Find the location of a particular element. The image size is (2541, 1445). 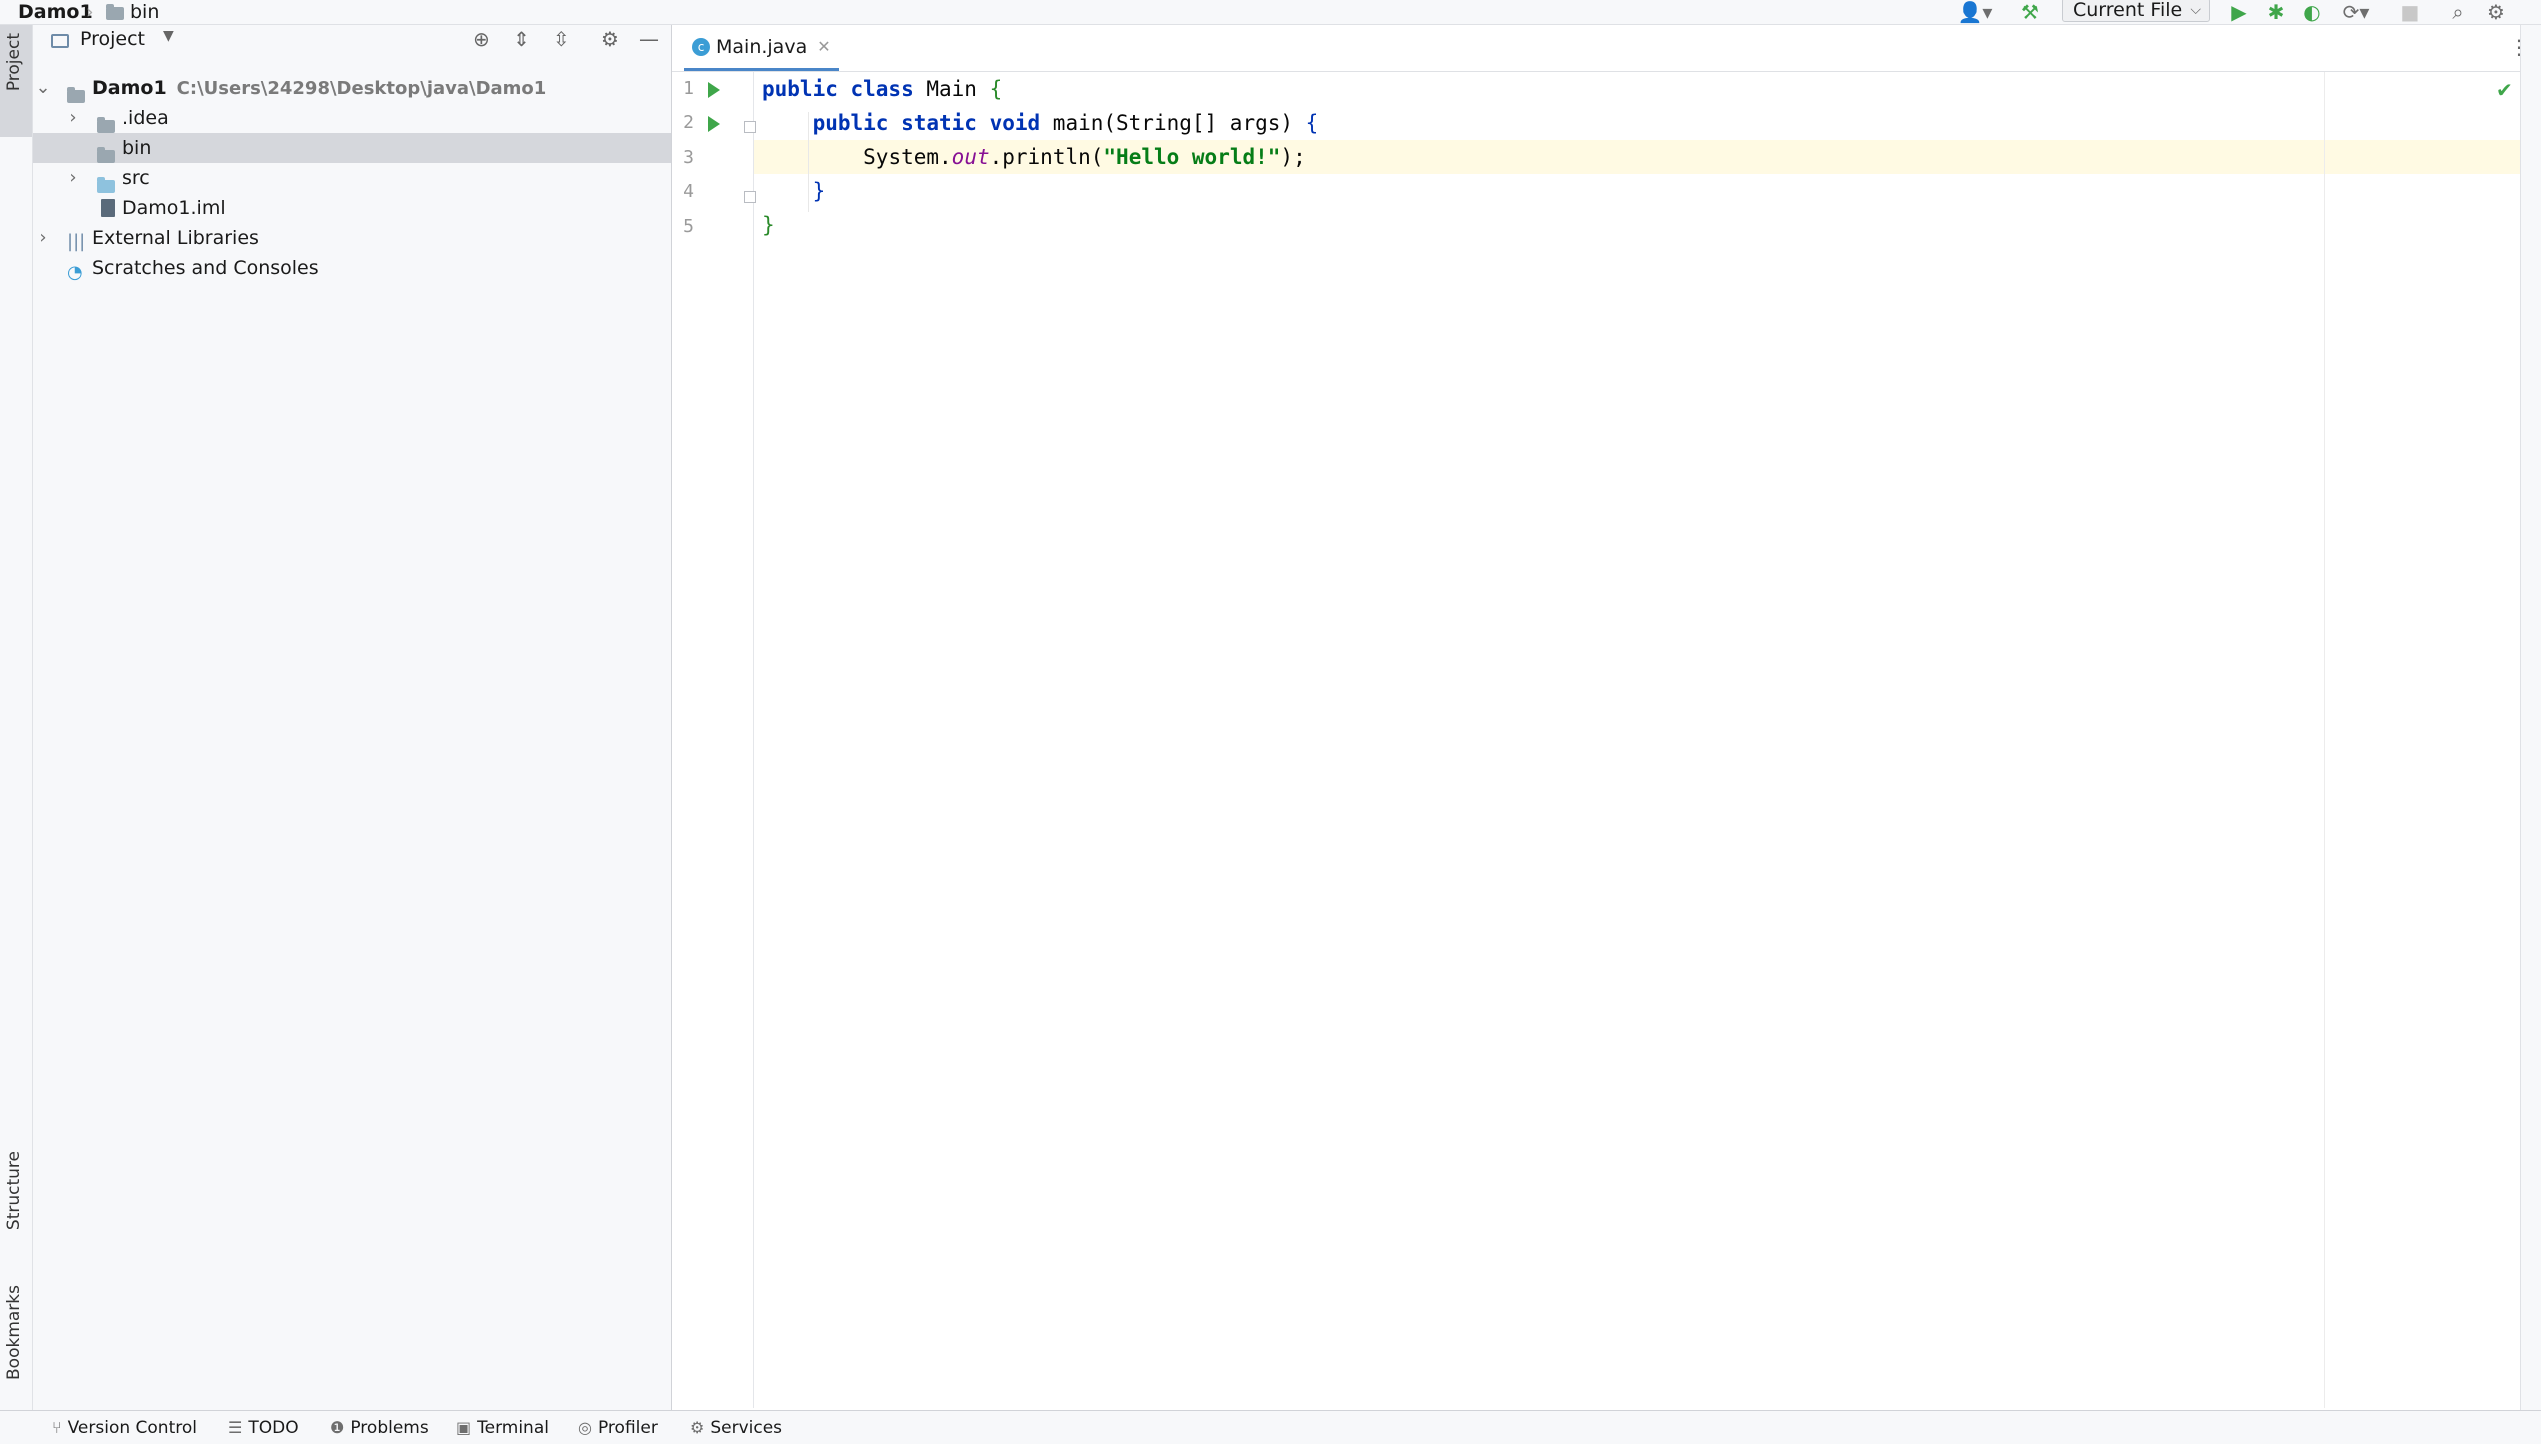

code-line-3: System.out.println("Hello world!"); is located at coordinates (1084, 157).